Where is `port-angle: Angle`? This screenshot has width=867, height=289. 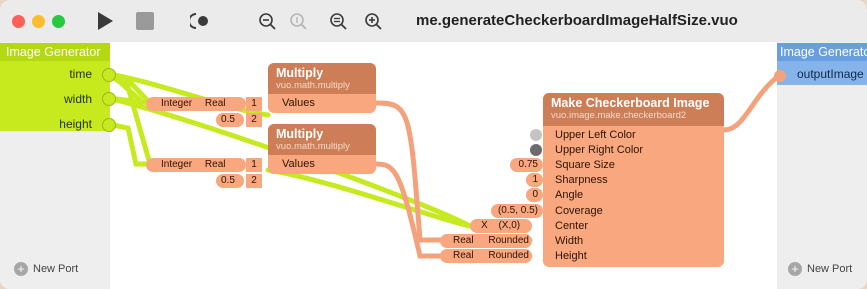
port-angle: Angle is located at coordinates (569, 195).